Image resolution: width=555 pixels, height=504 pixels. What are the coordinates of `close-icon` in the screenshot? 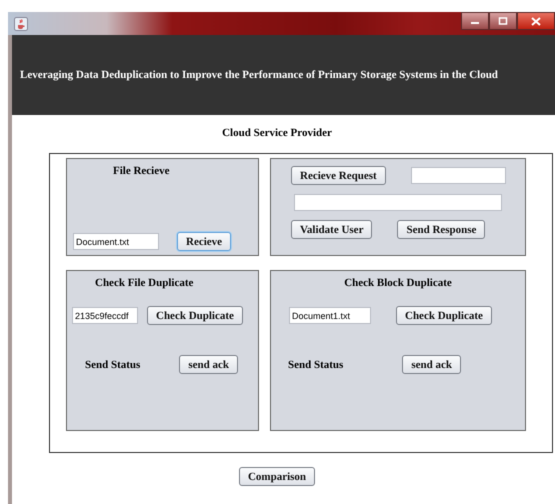 It's located at (536, 21).